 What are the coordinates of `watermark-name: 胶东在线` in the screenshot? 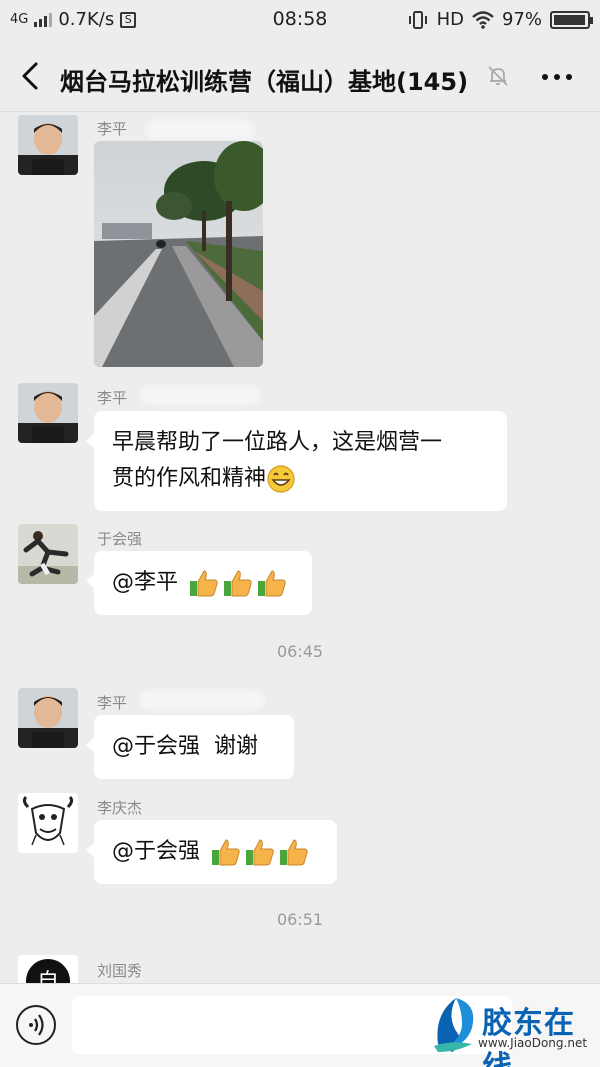 It's located at (528, 1036).